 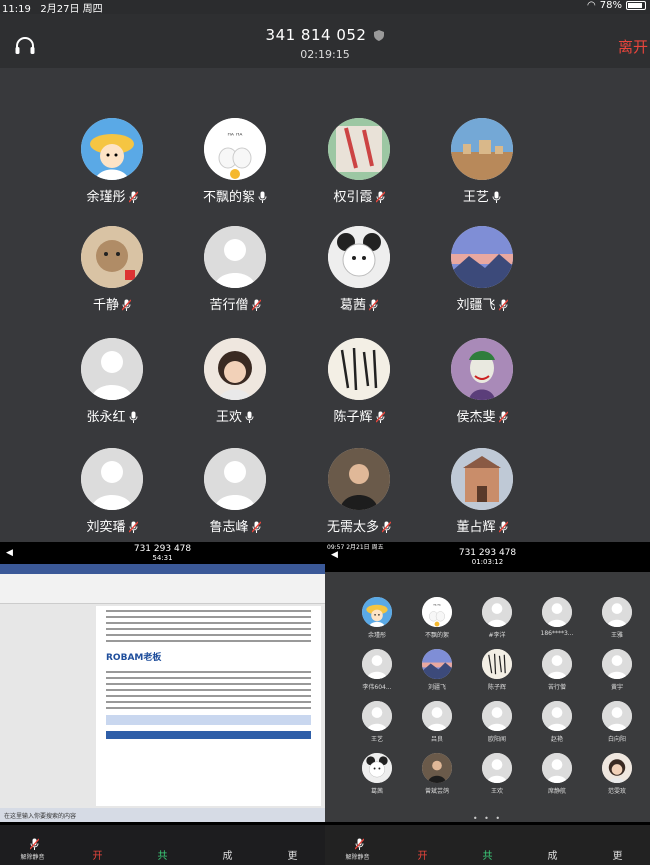 I want to click on page-dots: • • •, so click(x=487, y=818).